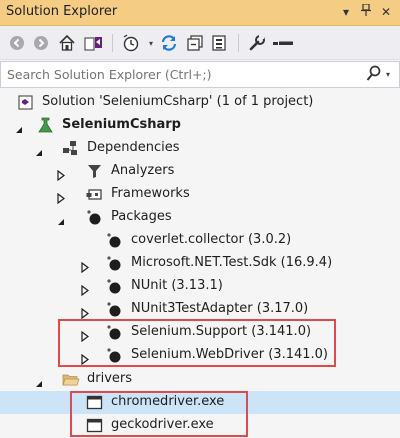 Image resolution: width=400 pixels, height=438 pixels. What do you see at coordinates (94, 194) in the screenshot?
I see `frameworks-icon` at bounding box center [94, 194].